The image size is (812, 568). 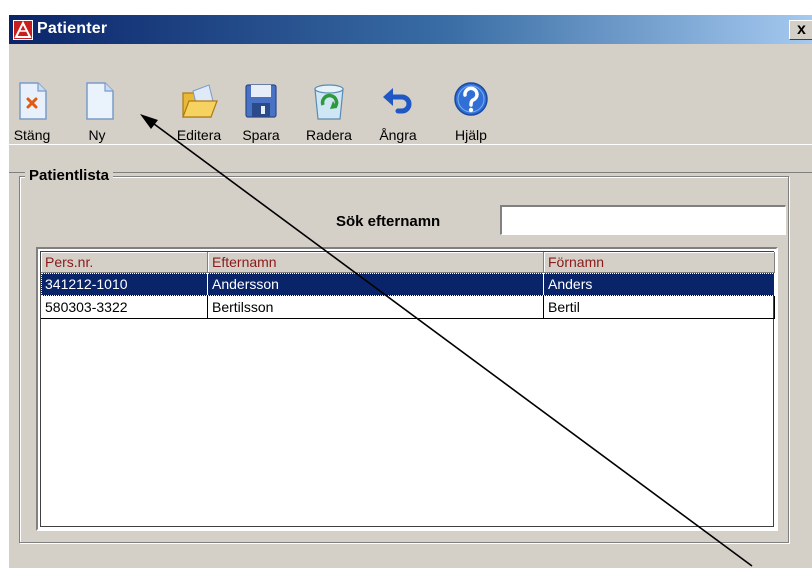 I want to click on help-button: Hjälp, so click(x=471, y=111).